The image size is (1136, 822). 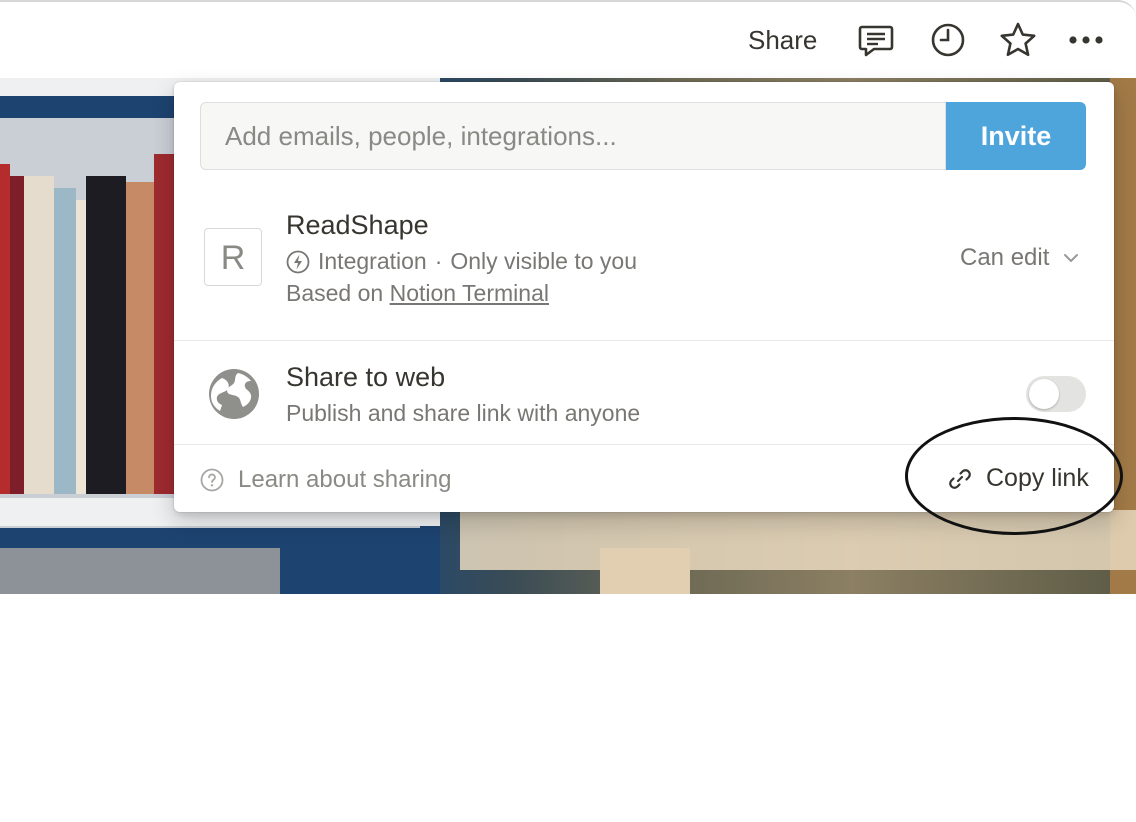 What do you see at coordinates (573, 136) in the screenshot?
I see `invite-input` at bounding box center [573, 136].